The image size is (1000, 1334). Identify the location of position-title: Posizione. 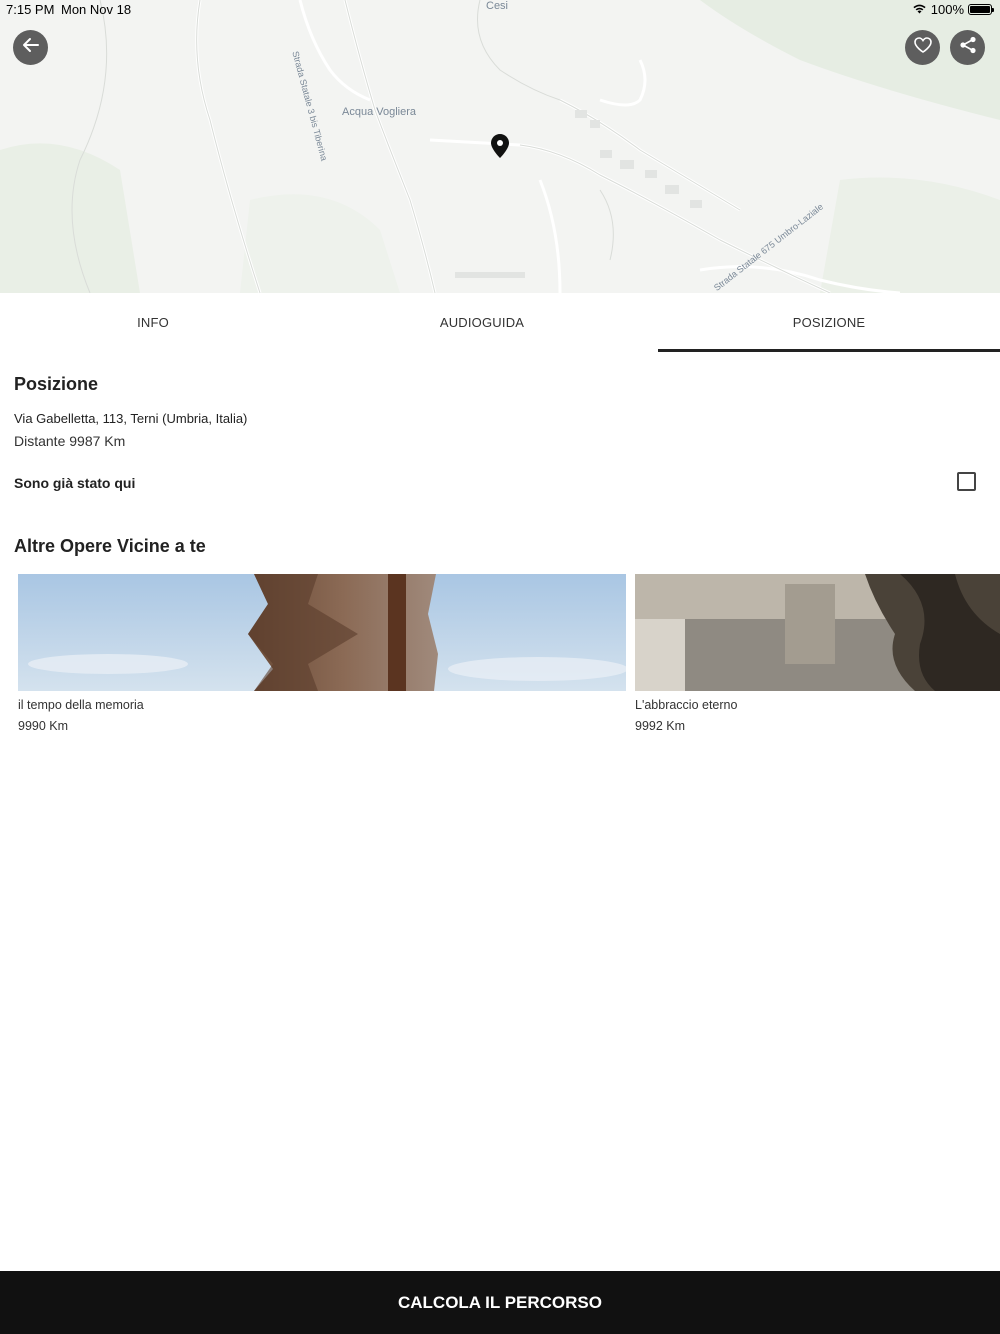
(56, 384).